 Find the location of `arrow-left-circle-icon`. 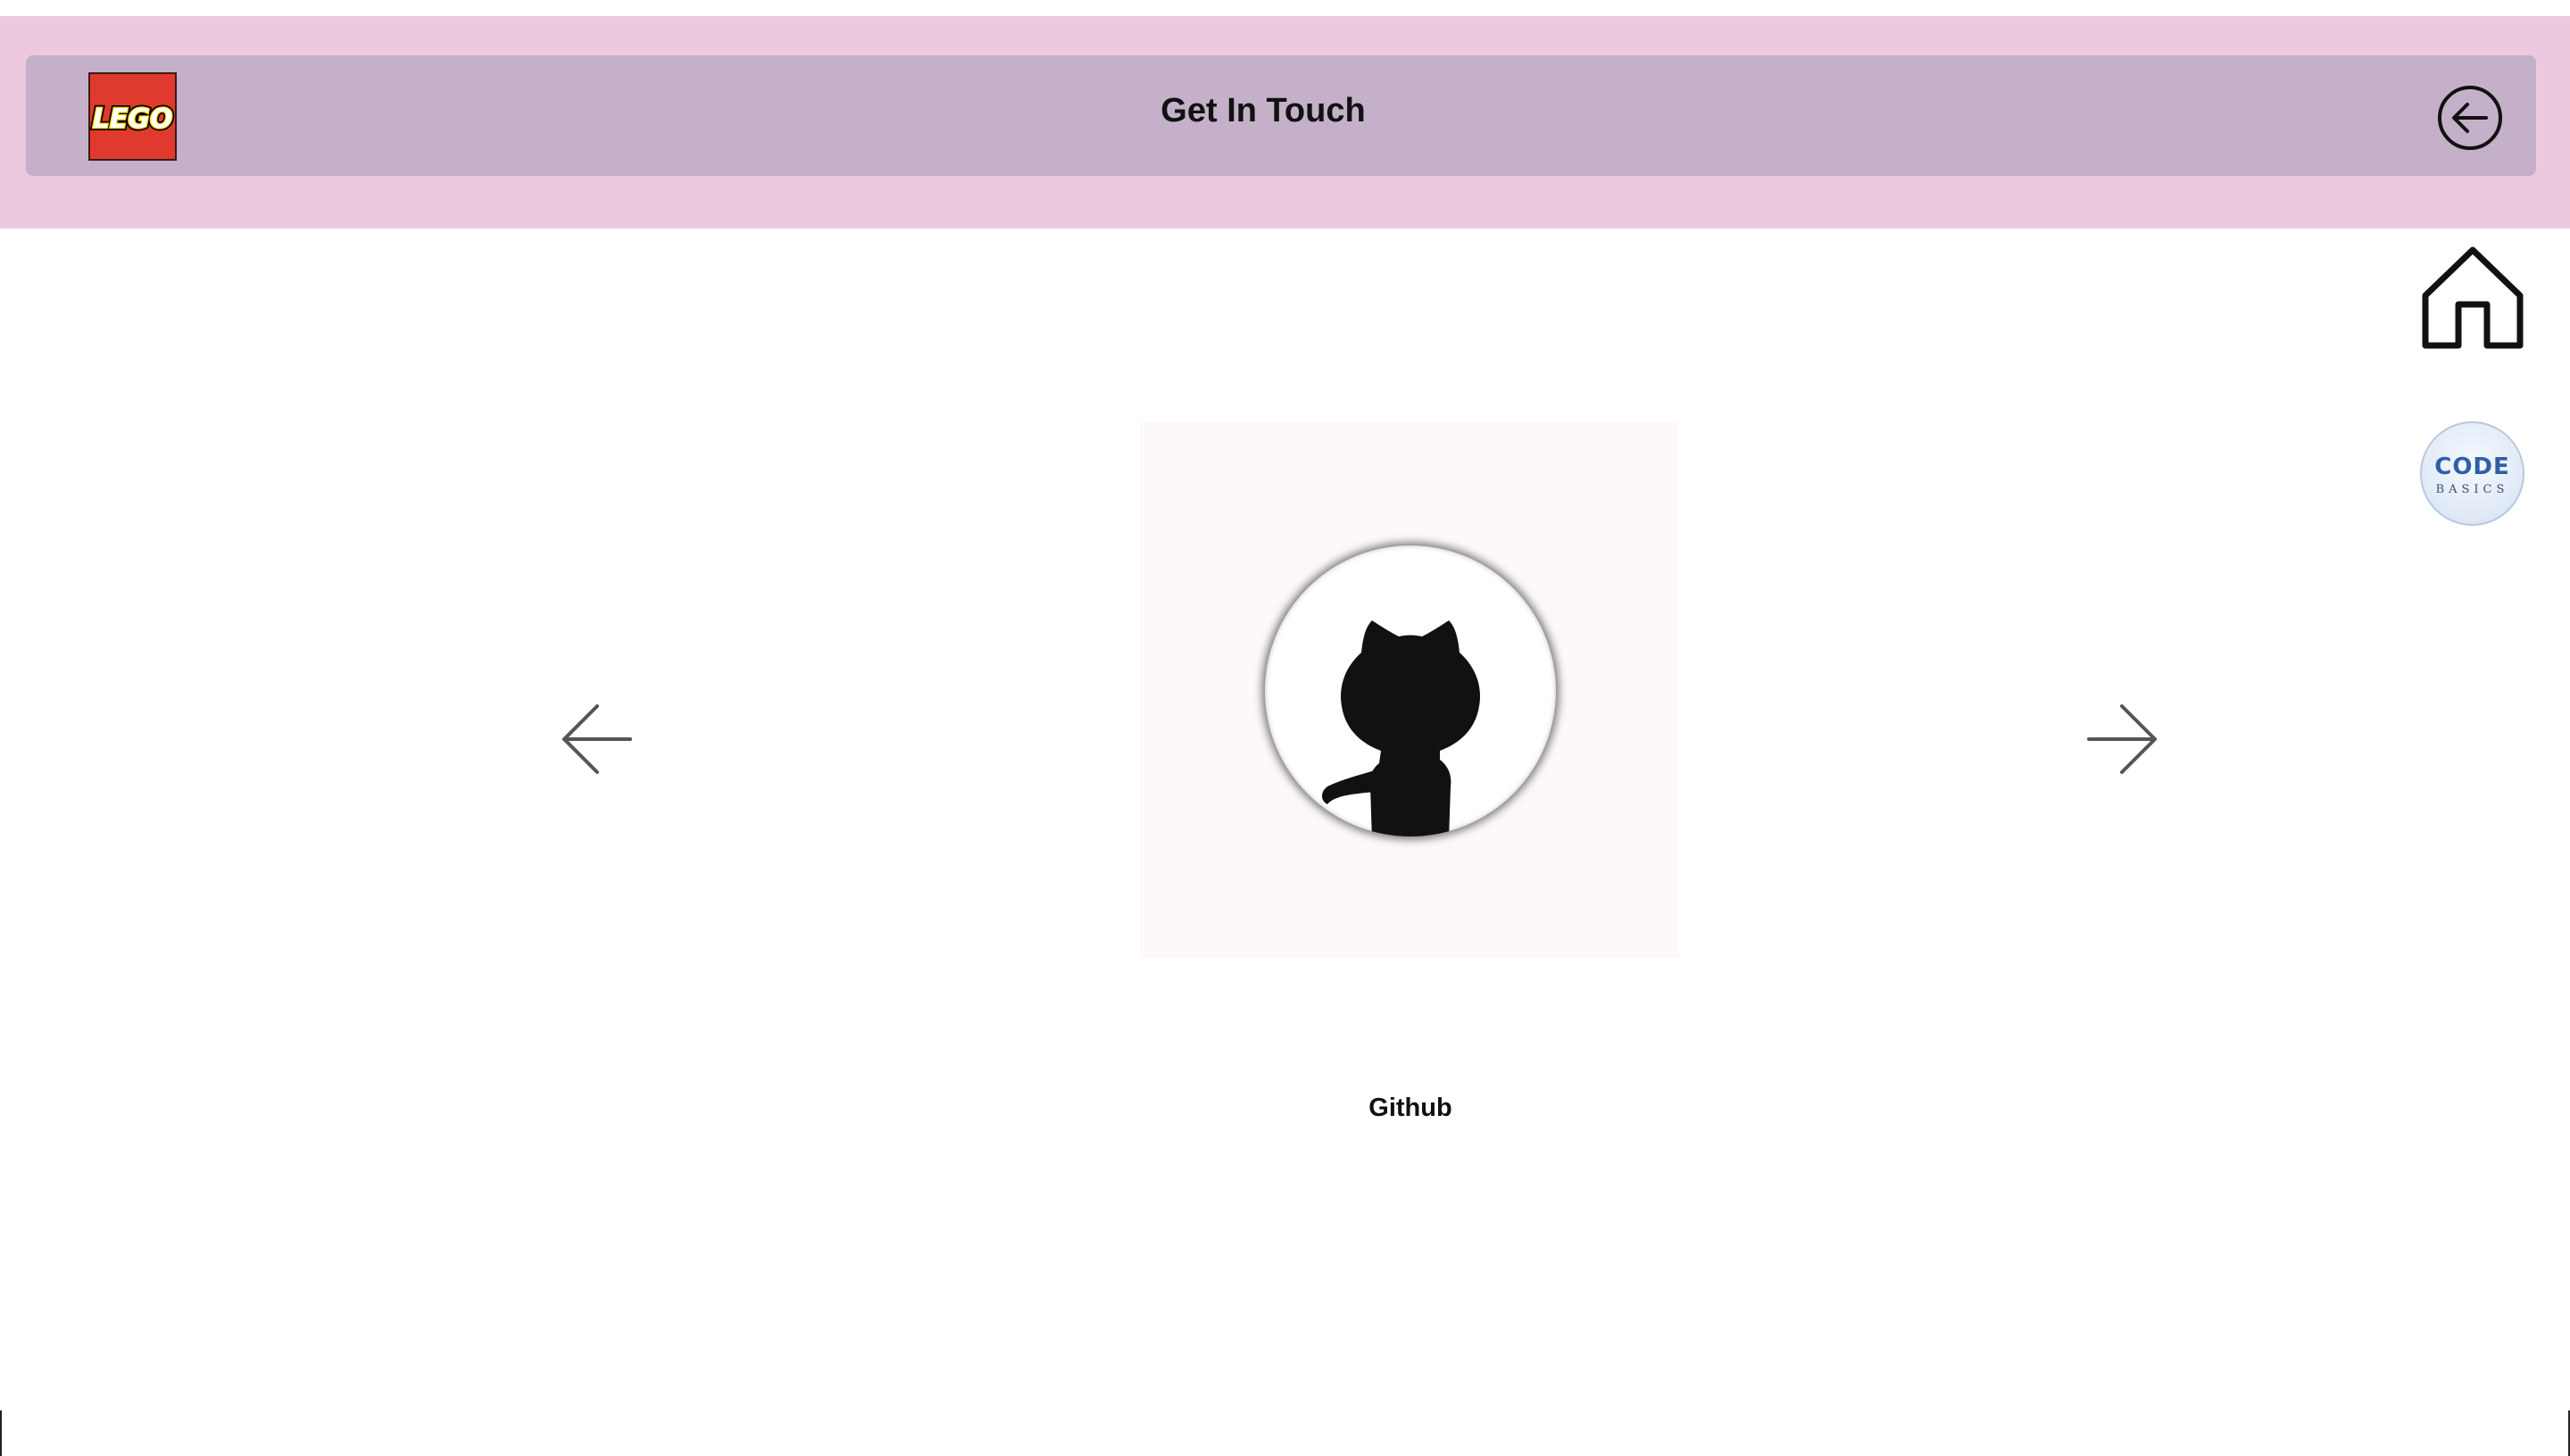

arrow-left-circle-icon is located at coordinates (2470, 118).